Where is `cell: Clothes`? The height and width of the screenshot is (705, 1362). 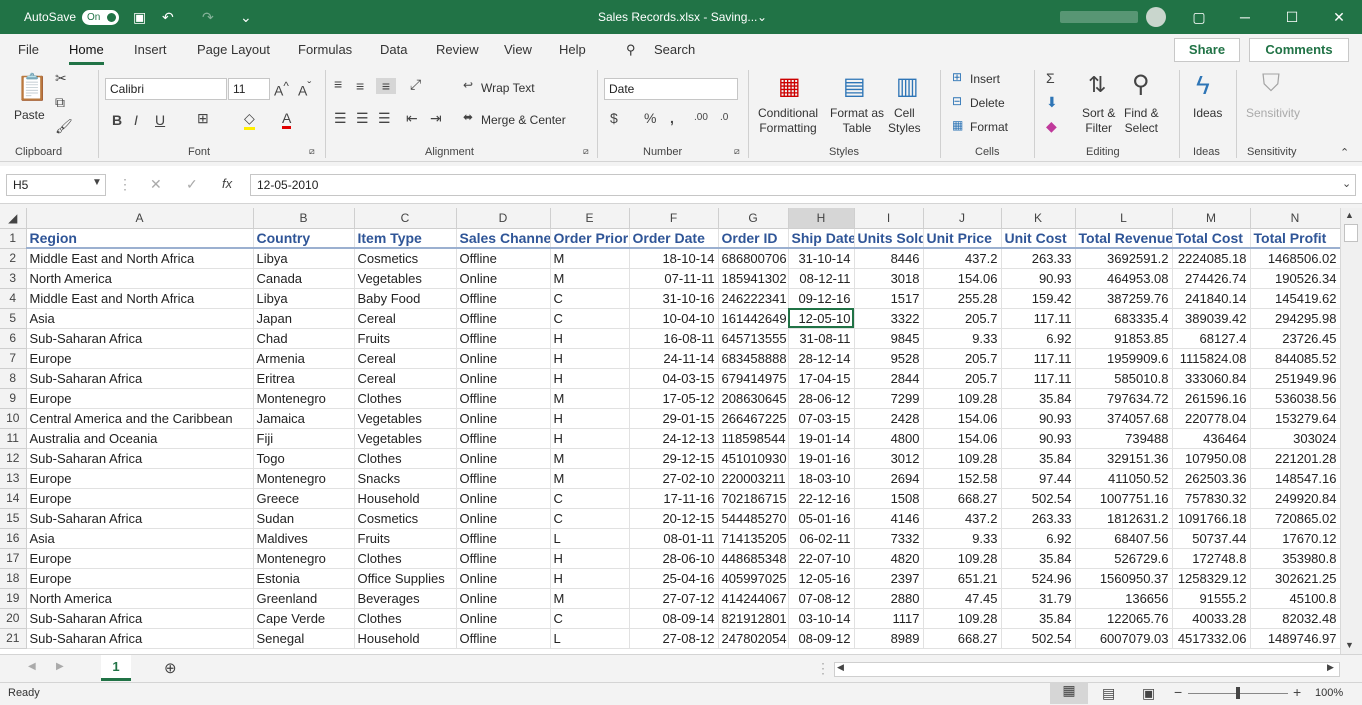
cell: Clothes is located at coordinates (405, 398).